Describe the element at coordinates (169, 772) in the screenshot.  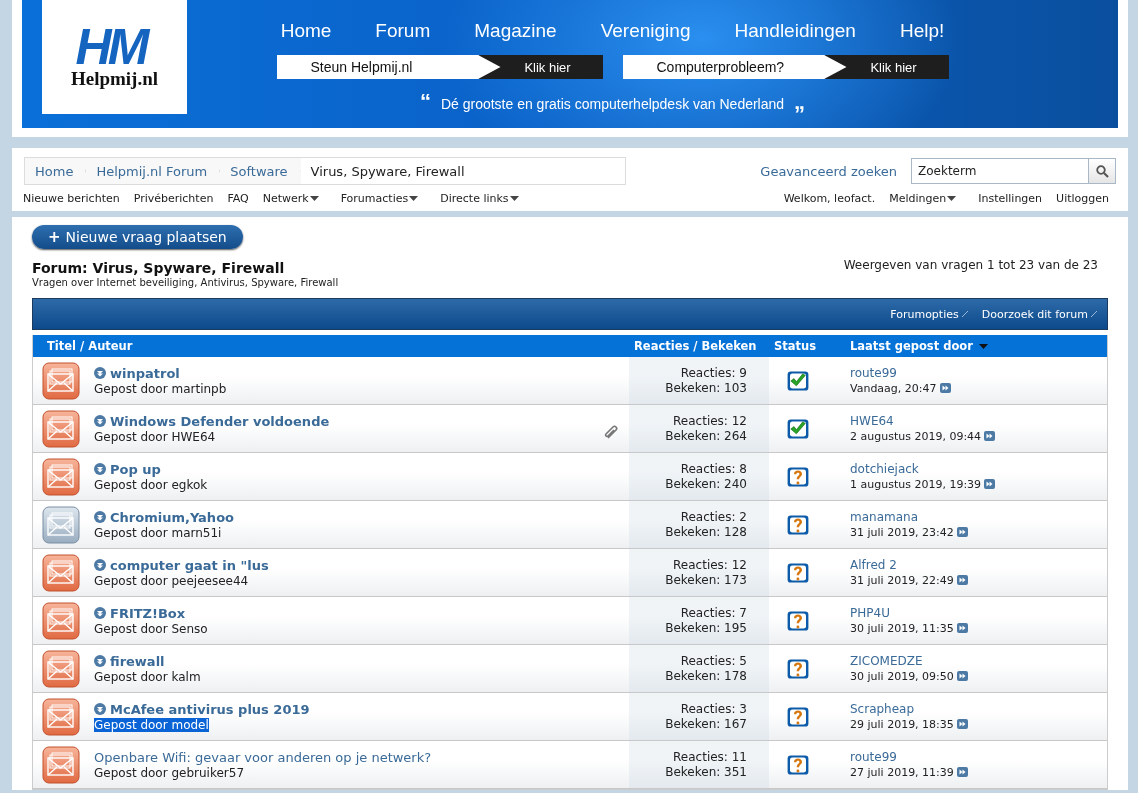
I see `thread-author: Gepost door gebruiker57` at that location.